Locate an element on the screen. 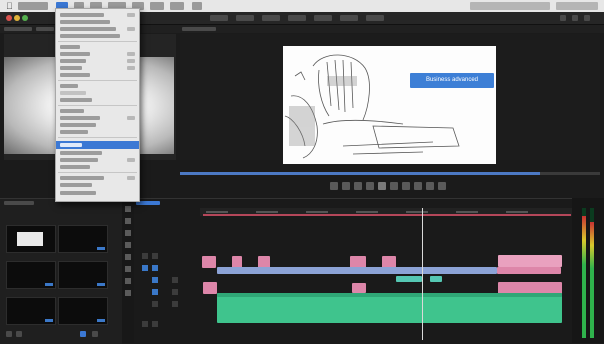 Image resolution: width=604 pixels, height=344 pixels. type-tool-icon is located at coordinates (128, 293).